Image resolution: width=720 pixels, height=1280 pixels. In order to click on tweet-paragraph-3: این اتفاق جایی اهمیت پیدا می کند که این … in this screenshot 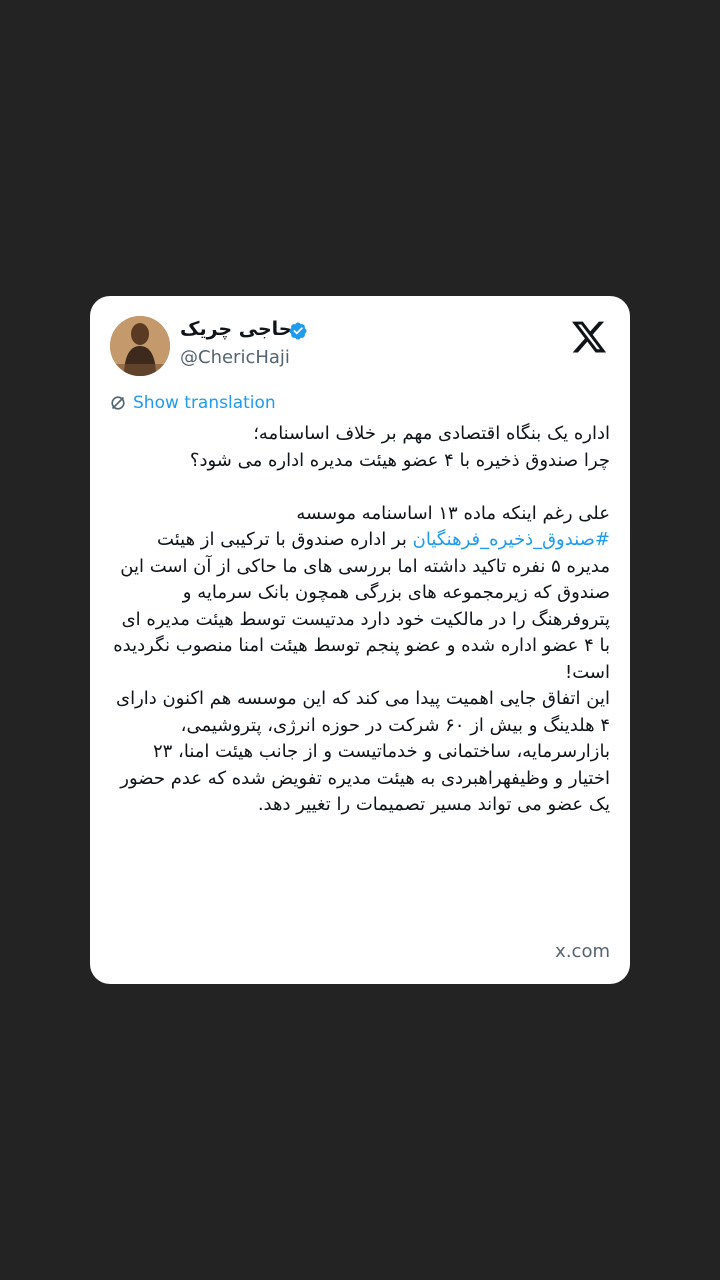, I will do `click(362, 751)`.